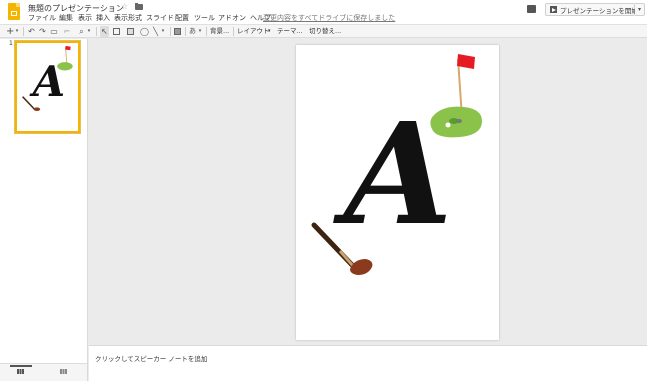 This screenshot has width=647, height=381. What do you see at coordinates (21, 366) in the screenshot?
I see `view-selected-indicator` at bounding box center [21, 366].